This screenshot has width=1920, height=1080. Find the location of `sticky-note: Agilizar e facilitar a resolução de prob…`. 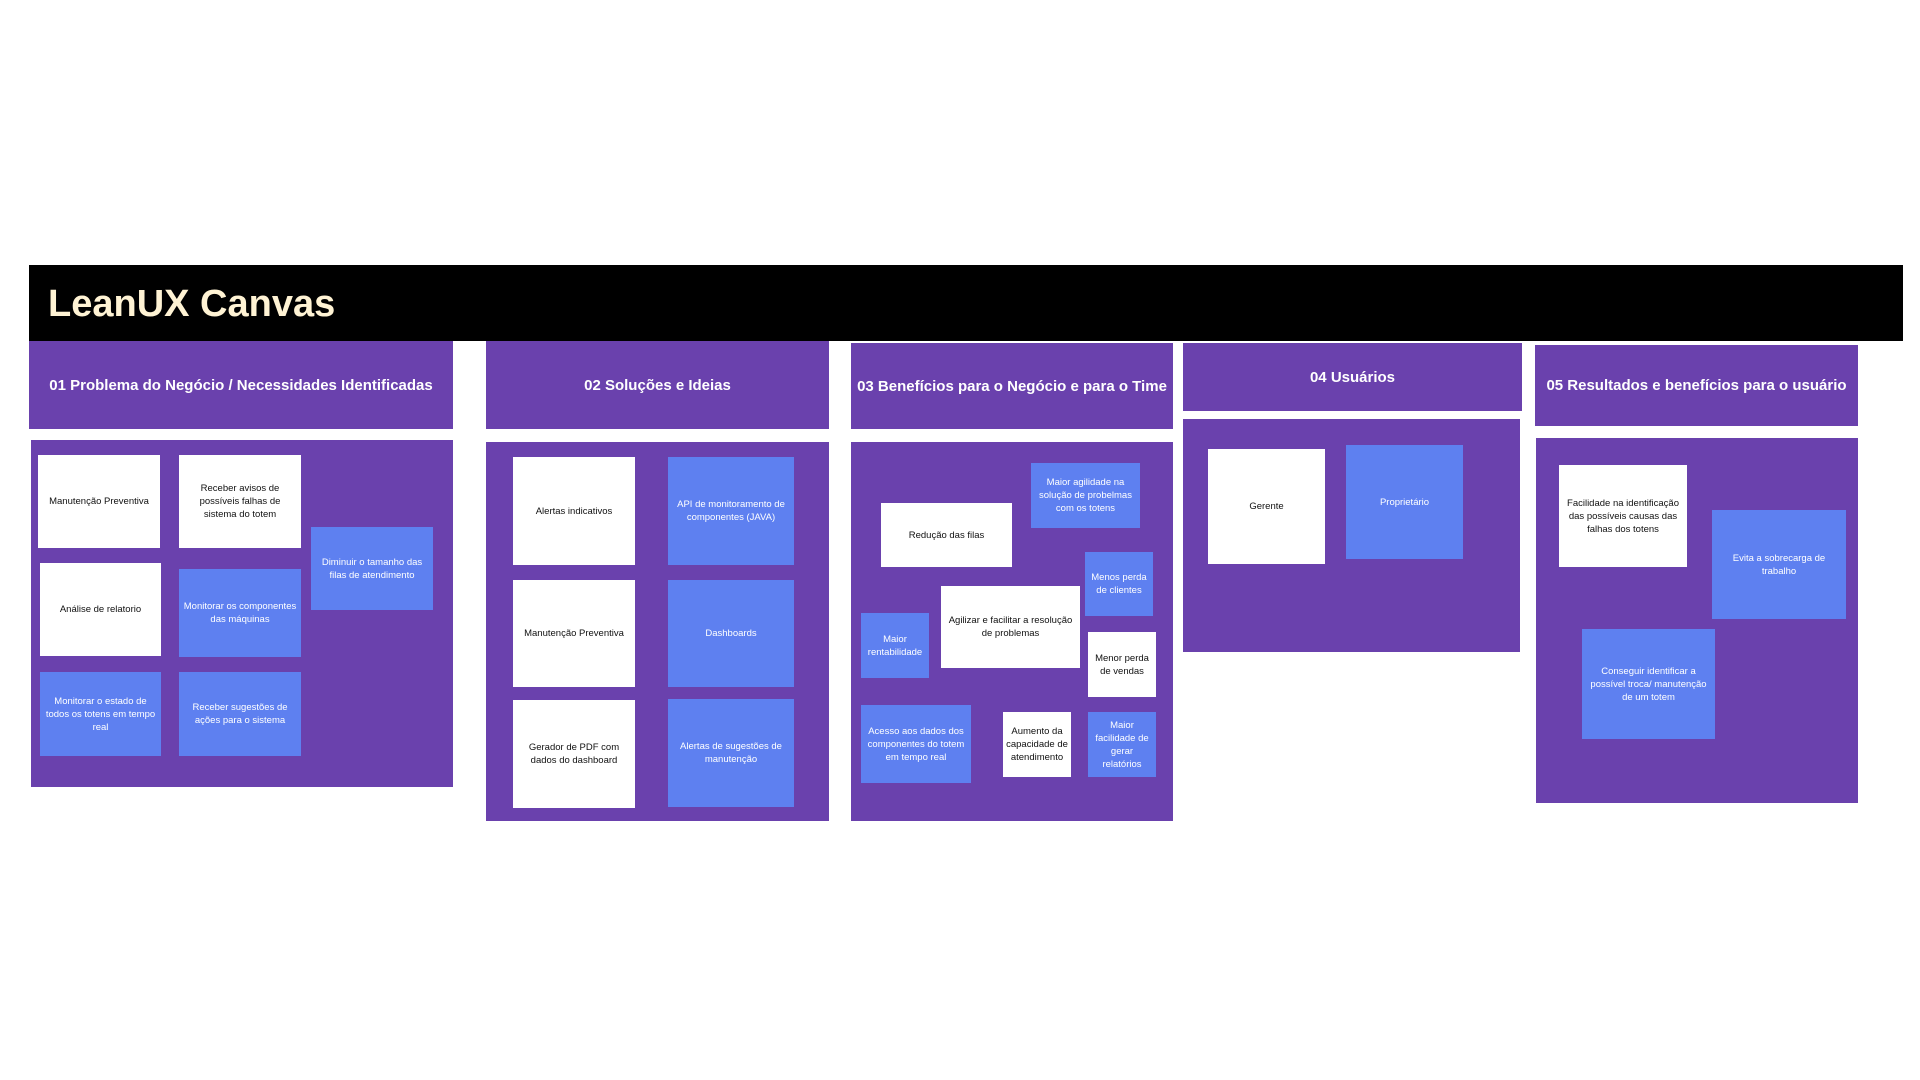

sticky-note: Agilizar e facilitar a resolução de prob… is located at coordinates (1010, 627).